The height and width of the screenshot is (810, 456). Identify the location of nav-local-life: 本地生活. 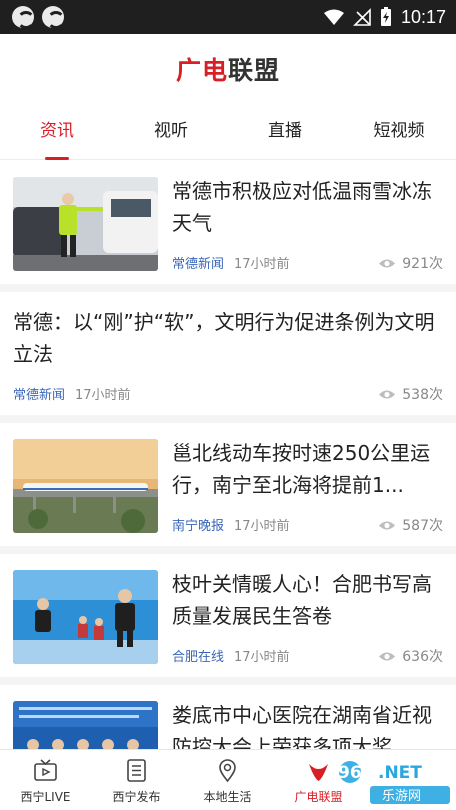
(227, 780).